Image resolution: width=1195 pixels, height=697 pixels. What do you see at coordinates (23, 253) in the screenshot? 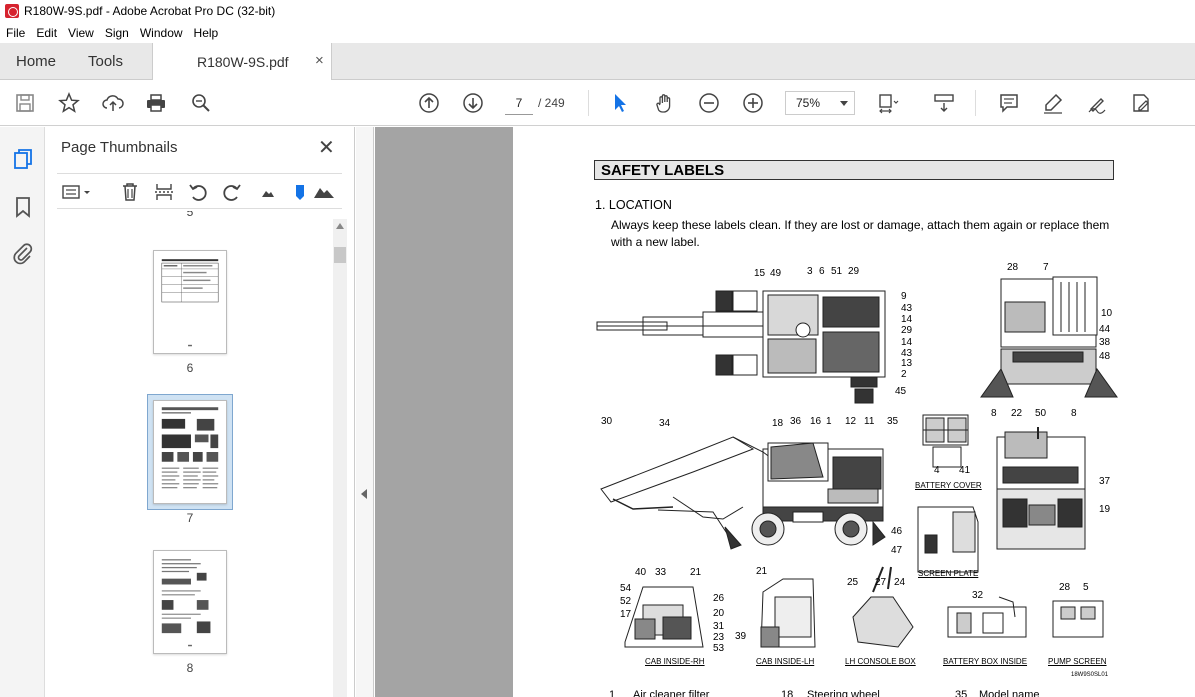
I see `attachments-icon` at bounding box center [23, 253].